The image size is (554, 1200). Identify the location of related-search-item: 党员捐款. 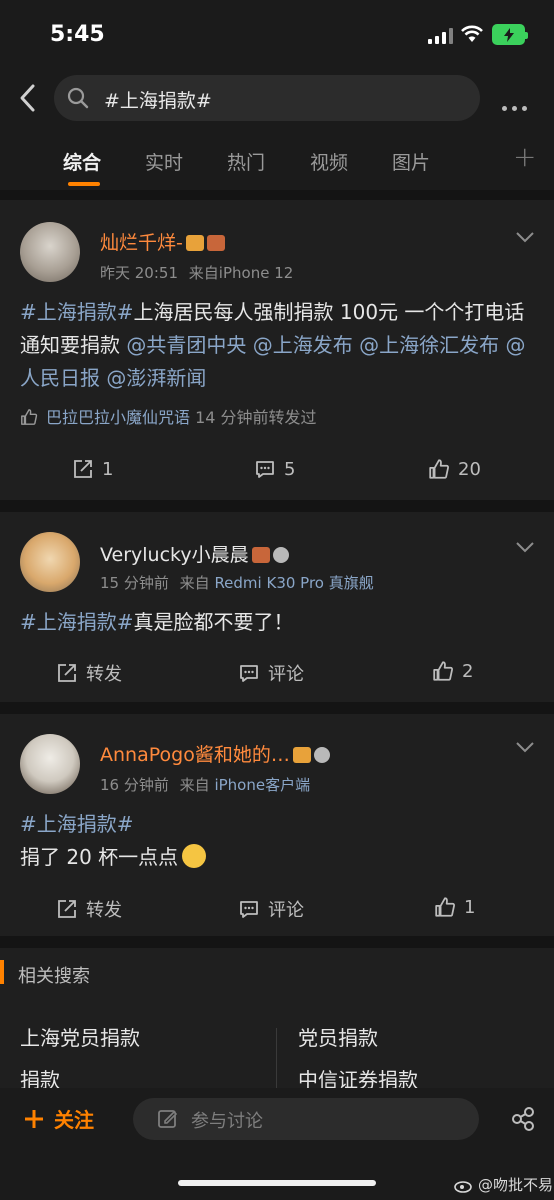
(338, 1036).